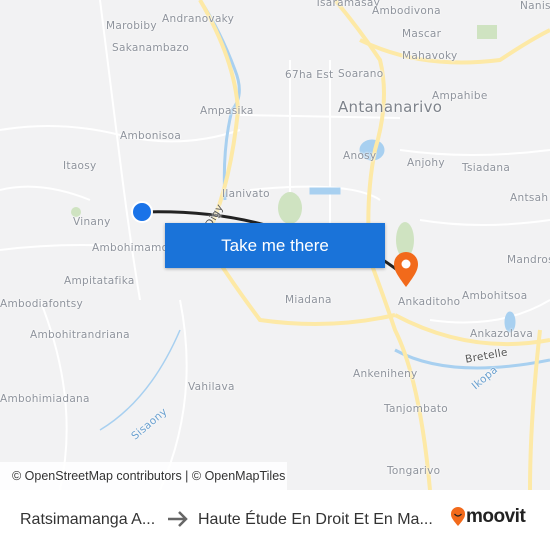  I want to click on take-me-there-button: Take me there, so click(275, 245).